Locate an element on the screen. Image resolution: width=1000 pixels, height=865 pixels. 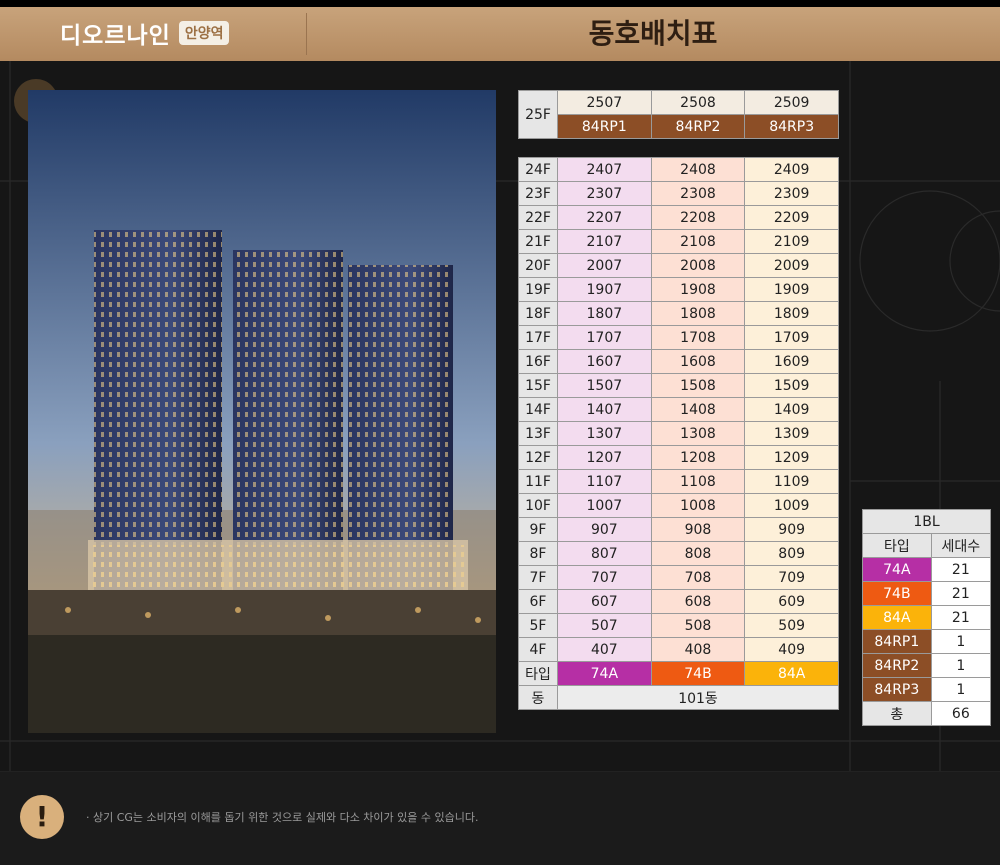
unit-cell: 1109 is located at coordinates (791, 481).